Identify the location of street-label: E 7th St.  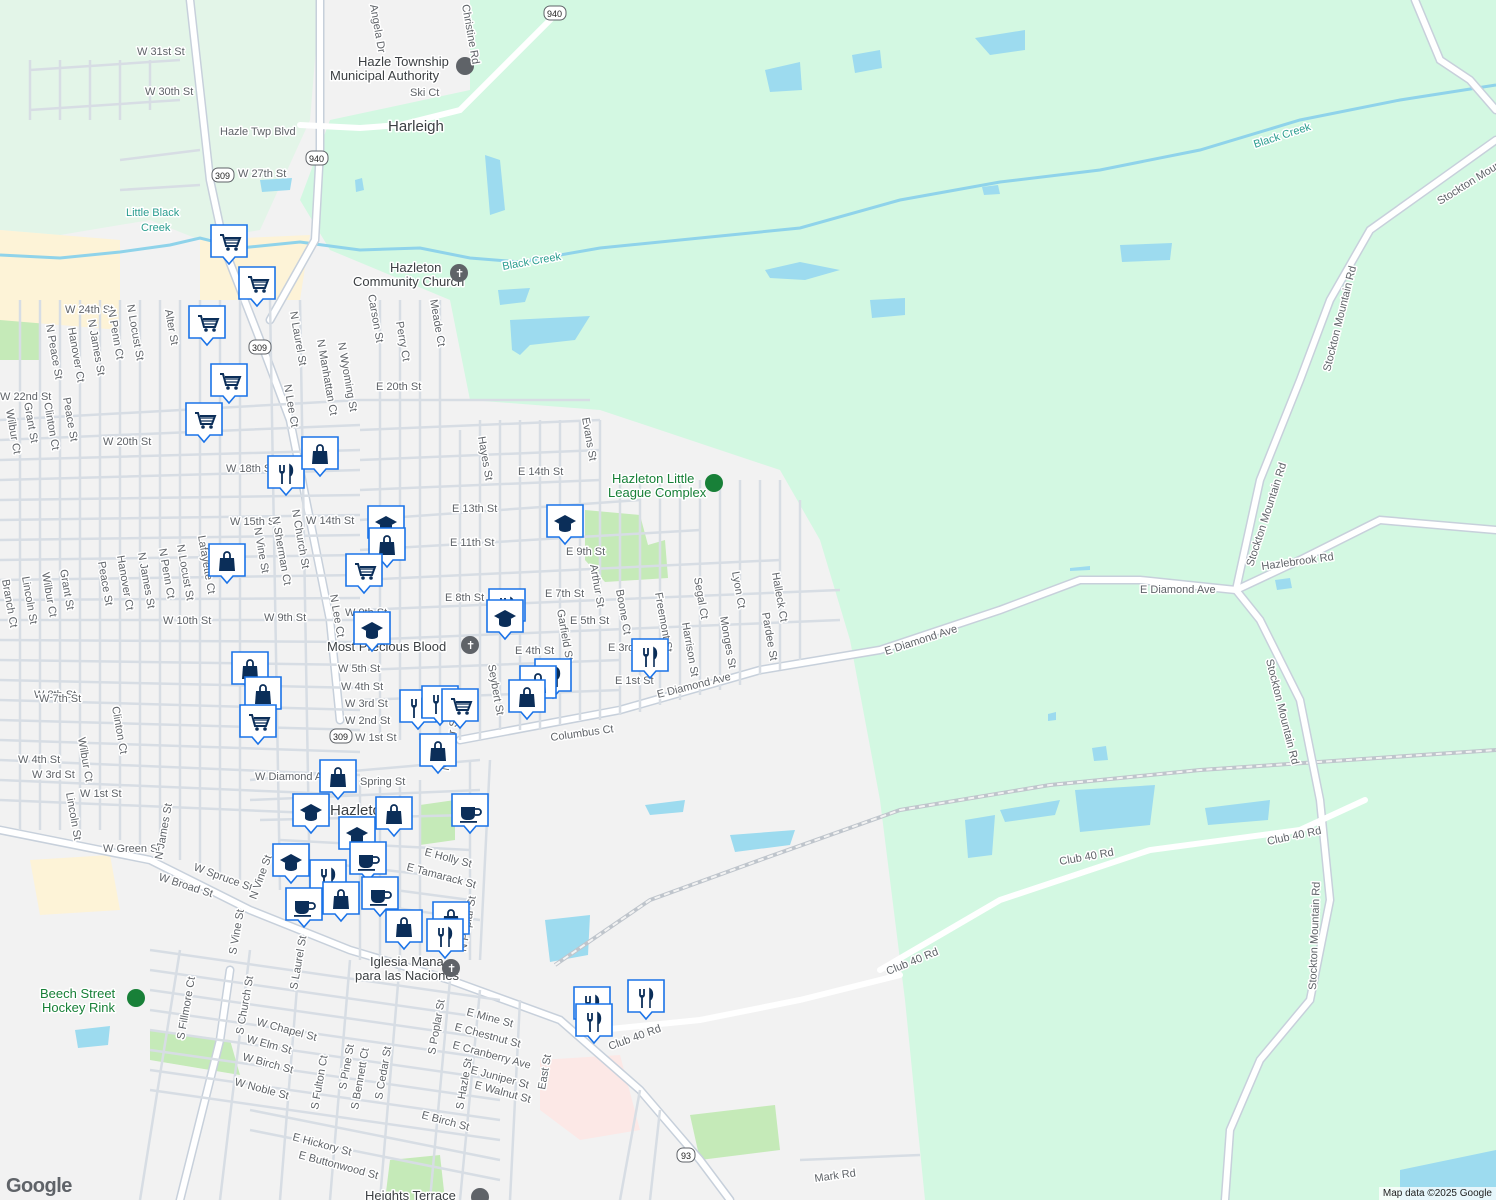
(564, 594).